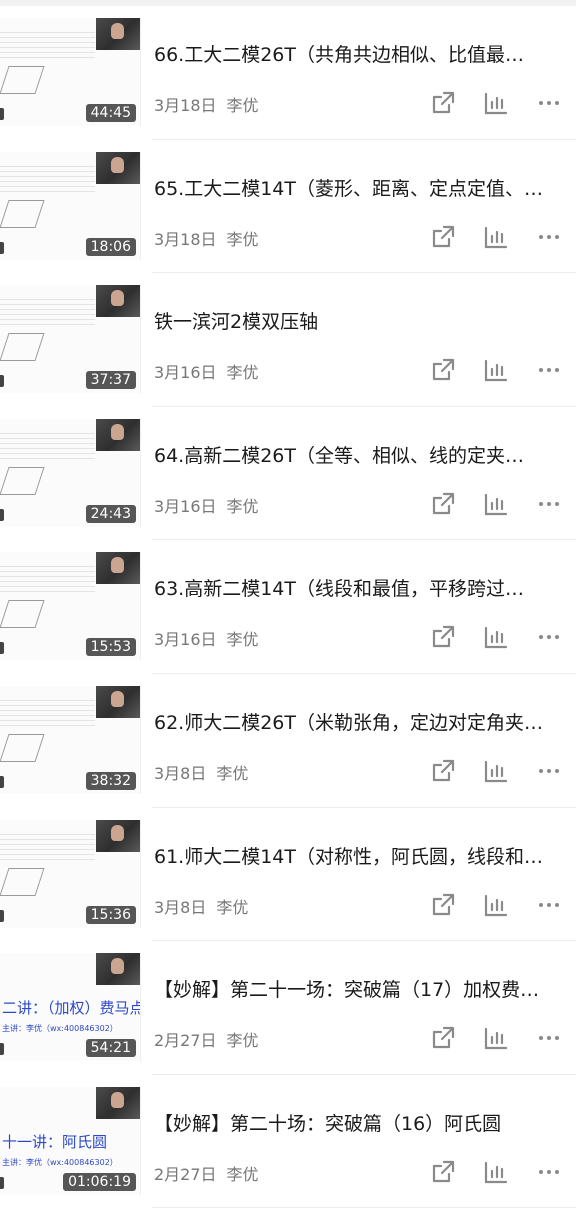 The height and width of the screenshot is (1208, 576). What do you see at coordinates (70, 339) in the screenshot?
I see `video-thumbnail: 37:37` at bounding box center [70, 339].